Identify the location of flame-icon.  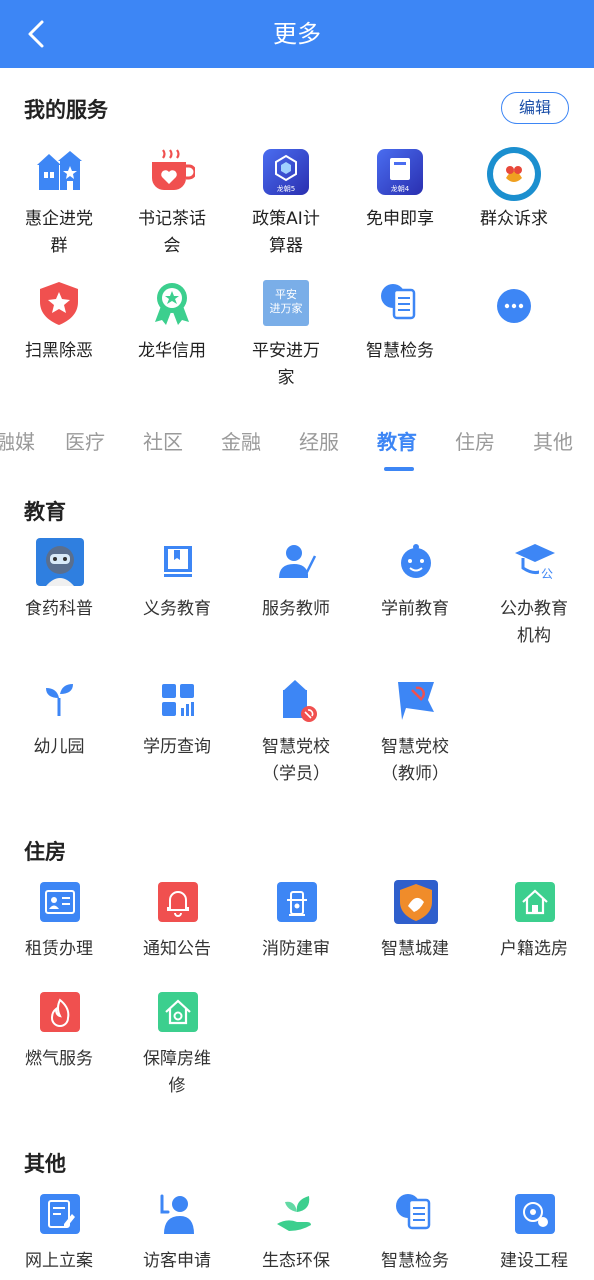
(60, 1012).